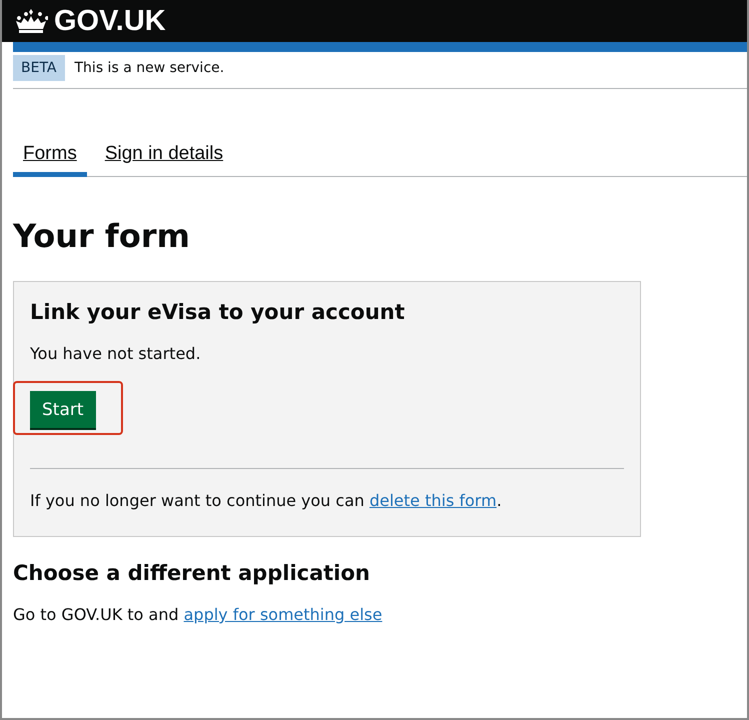 The height and width of the screenshot is (720, 749). What do you see at coordinates (116, 353) in the screenshot?
I see `status-text: You have not started.` at bounding box center [116, 353].